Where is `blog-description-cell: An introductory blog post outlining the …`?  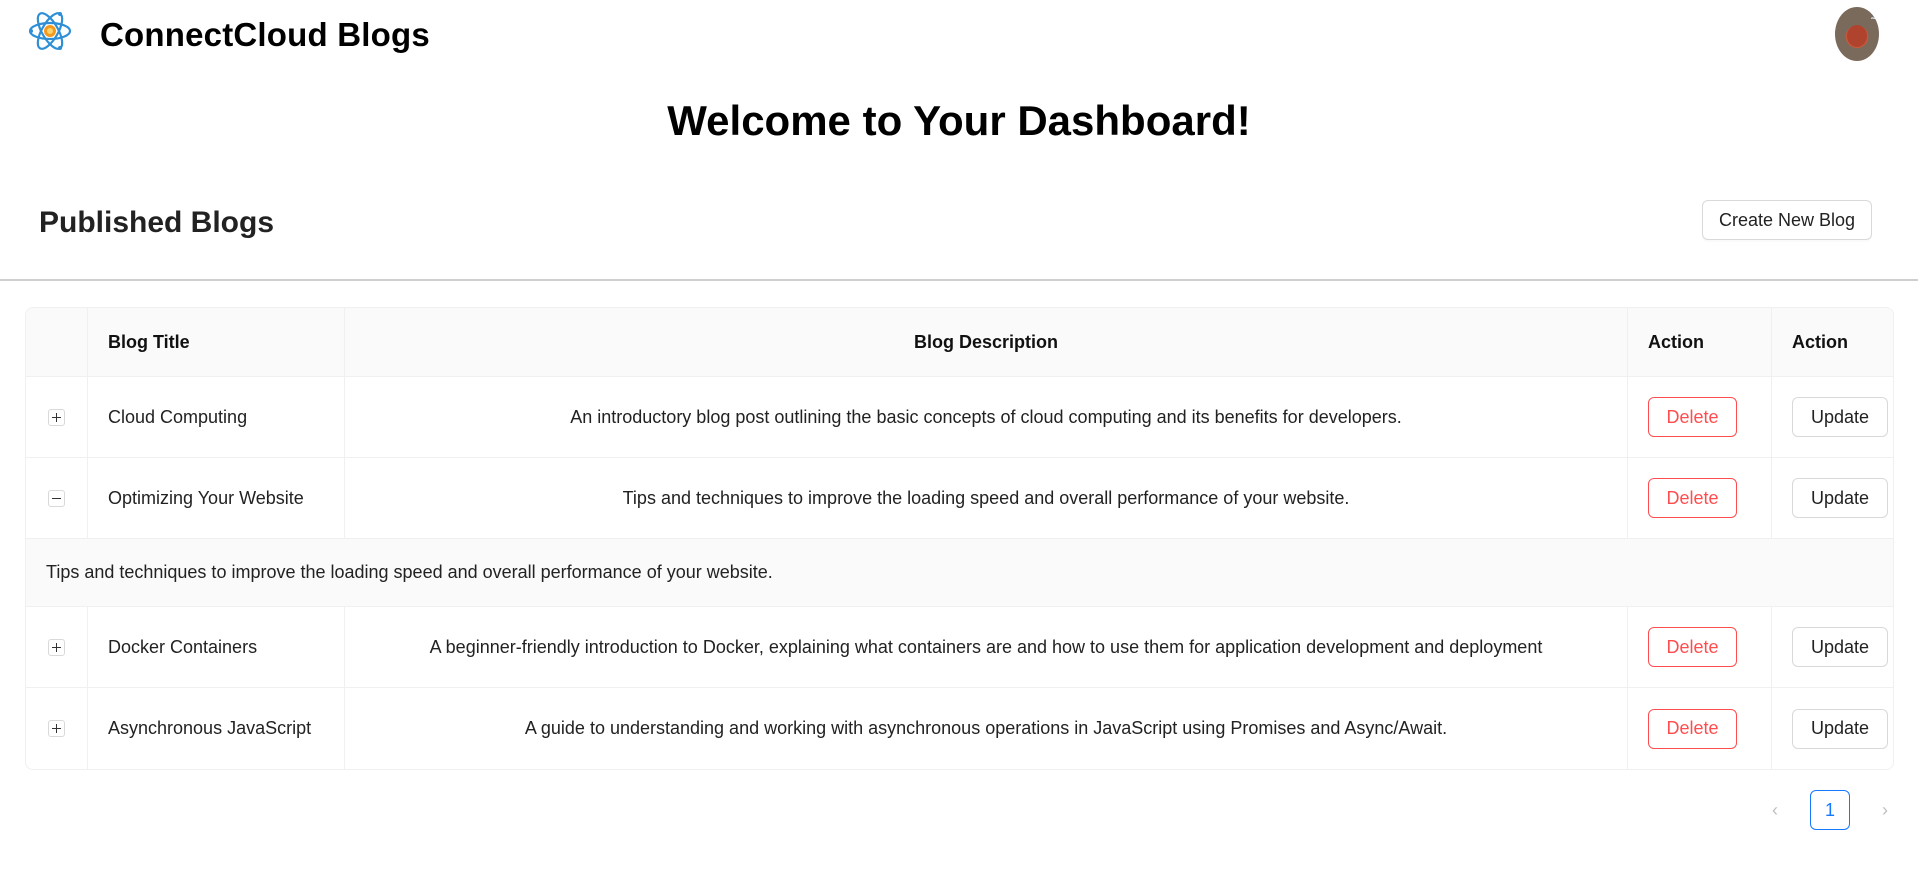 blog-description-cell: An introductory blog post outlining the … is located at coordinates (986, 417).